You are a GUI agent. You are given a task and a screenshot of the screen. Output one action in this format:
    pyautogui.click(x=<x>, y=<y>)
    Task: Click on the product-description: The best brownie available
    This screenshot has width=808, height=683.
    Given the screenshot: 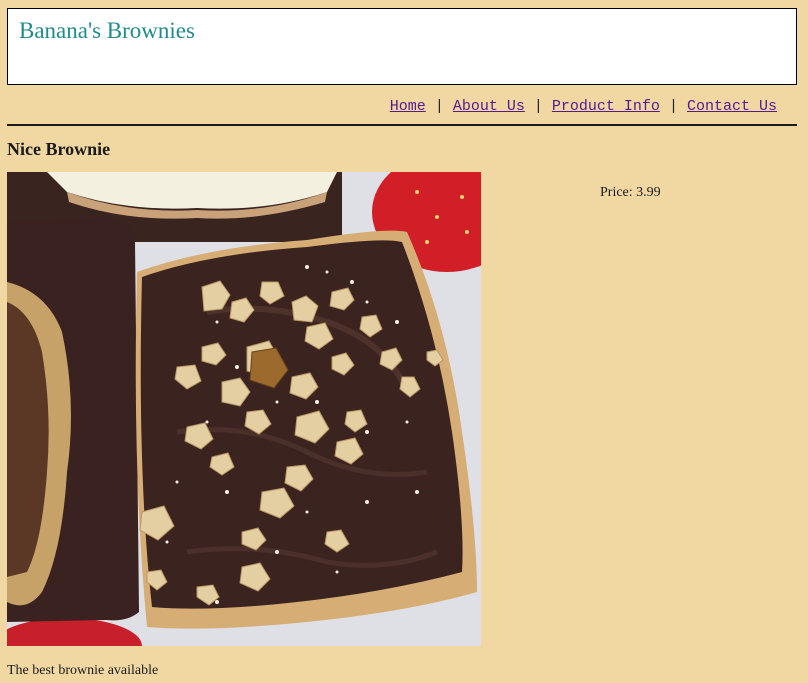 What is the action you would take?
    pyautogui.click(x=83, y=670)
    